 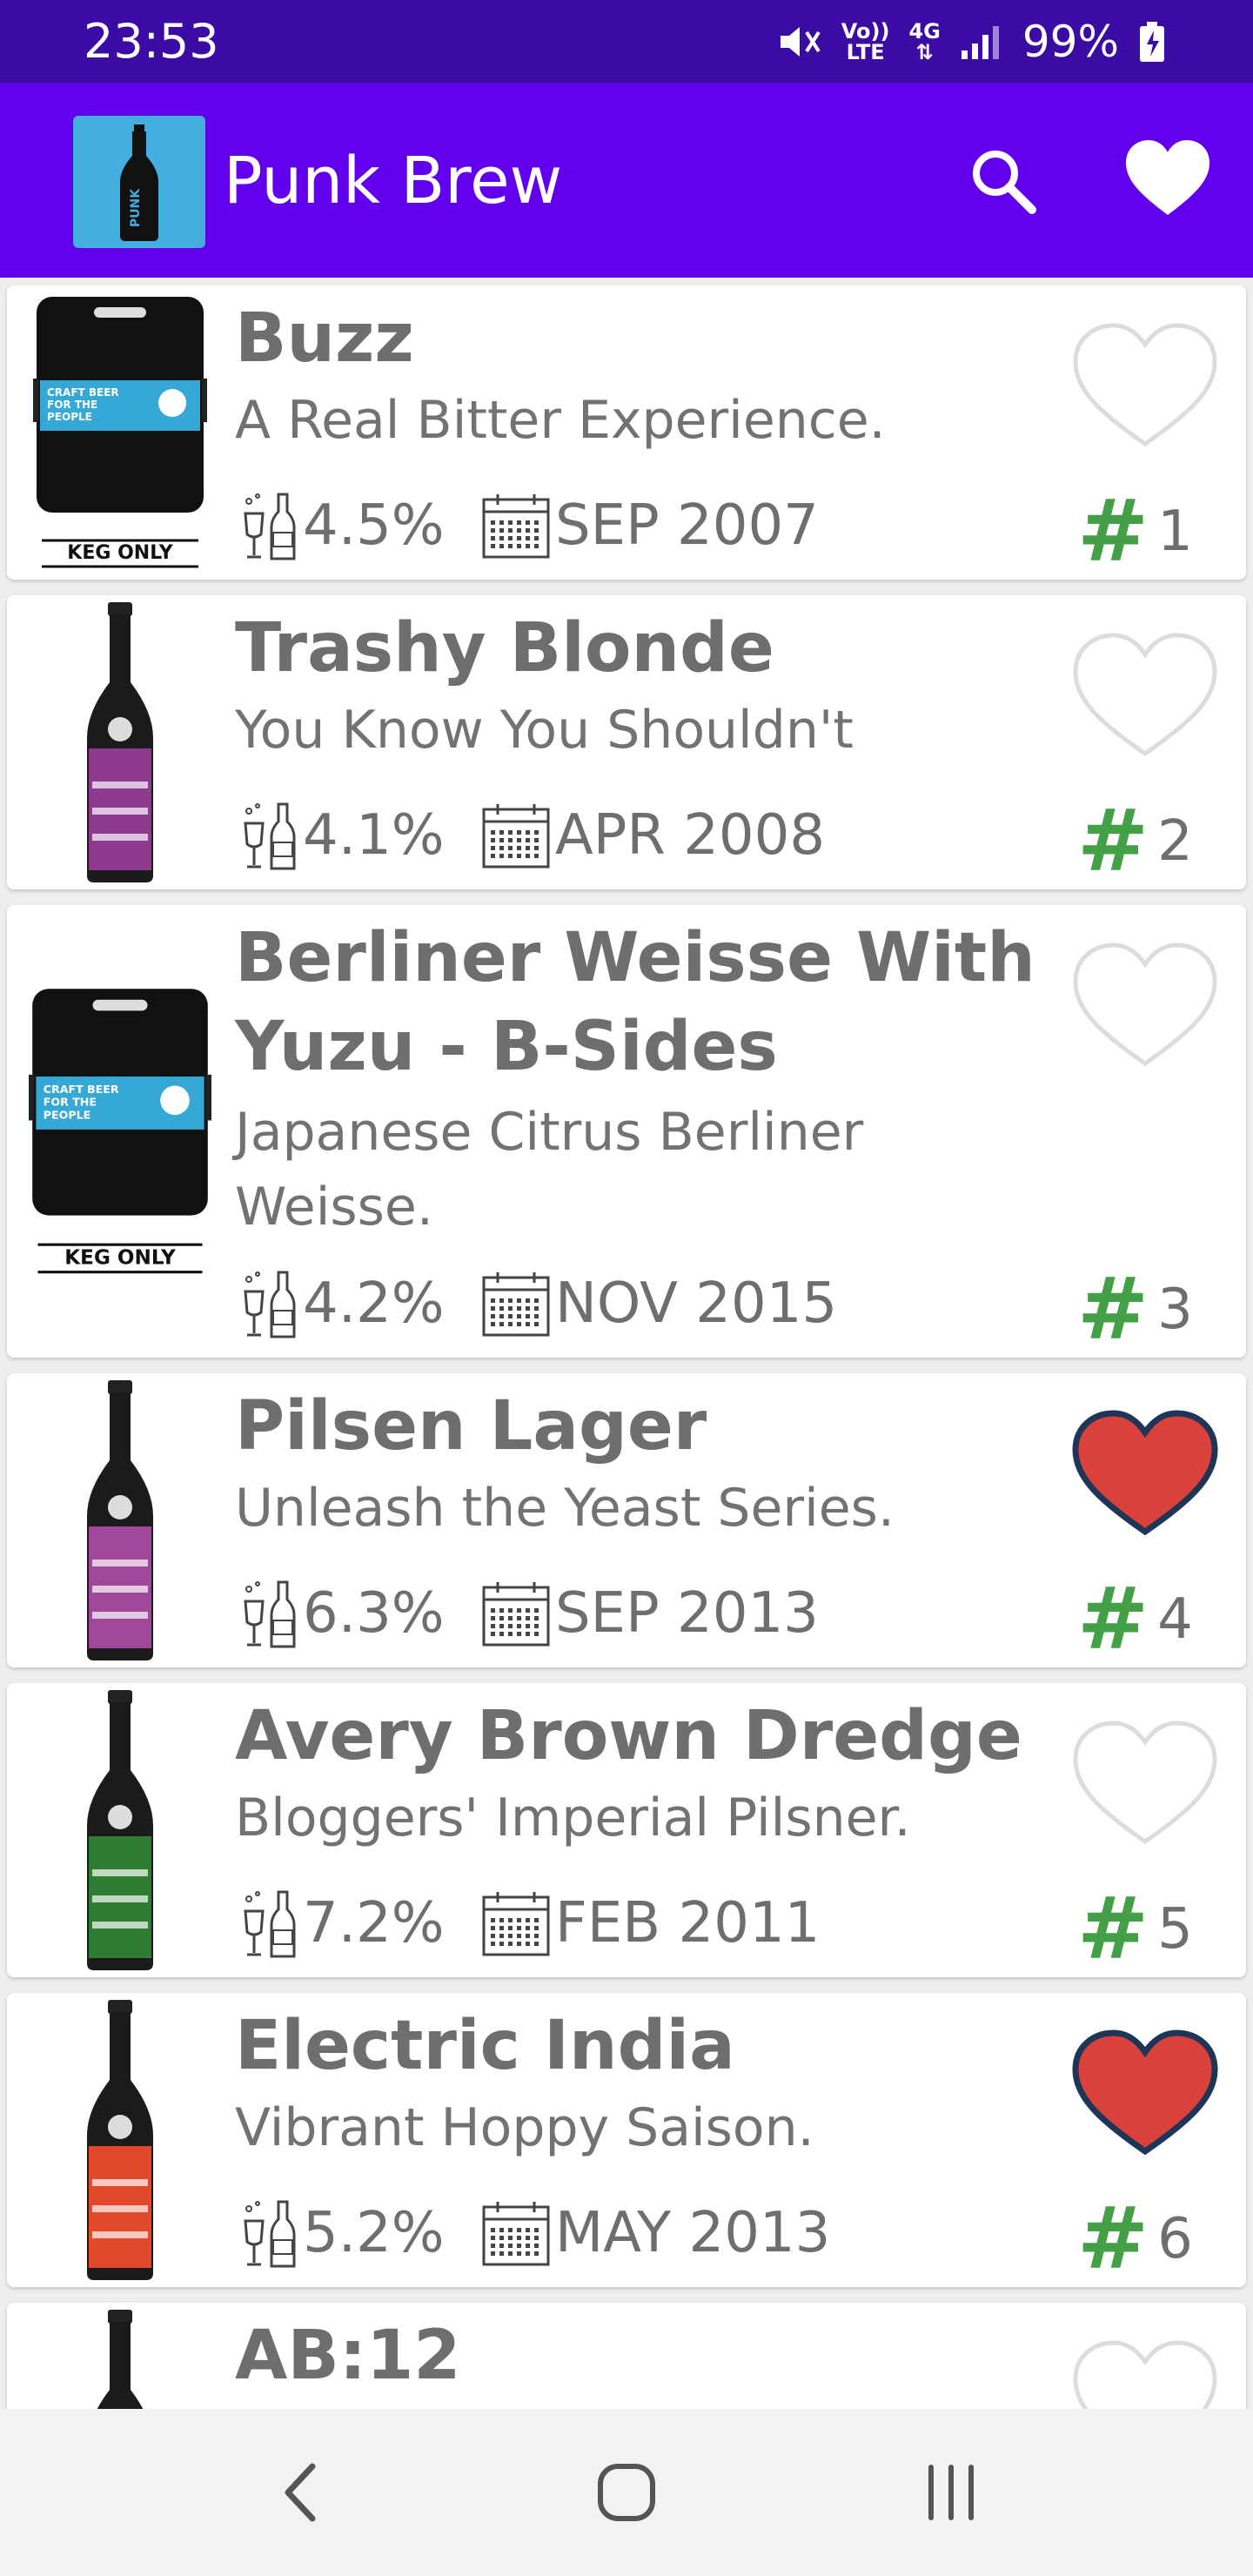 What do you see at coordinates (324, 339) in the screenshot?
I see `beer-name: Buzz` at bounding box center [324, 339].